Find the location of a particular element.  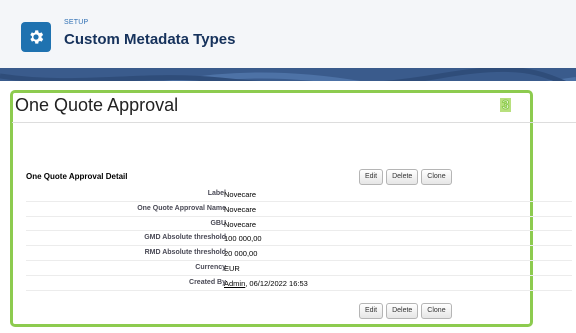

field-label: Created By is located at coordinates (207, 282).